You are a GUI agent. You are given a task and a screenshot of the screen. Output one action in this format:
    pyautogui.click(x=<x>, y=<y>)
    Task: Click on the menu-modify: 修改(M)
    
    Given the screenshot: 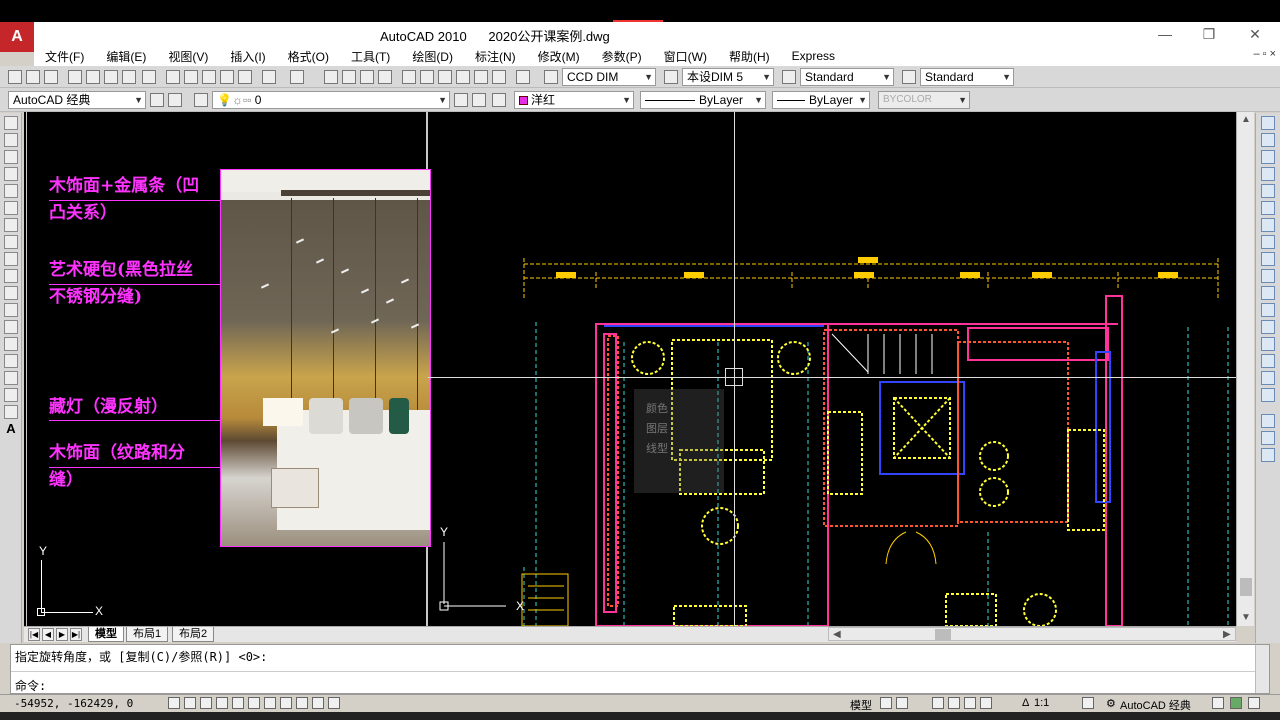 What is the action you would take?
    pyautogui.click(x=559, y=56)
    